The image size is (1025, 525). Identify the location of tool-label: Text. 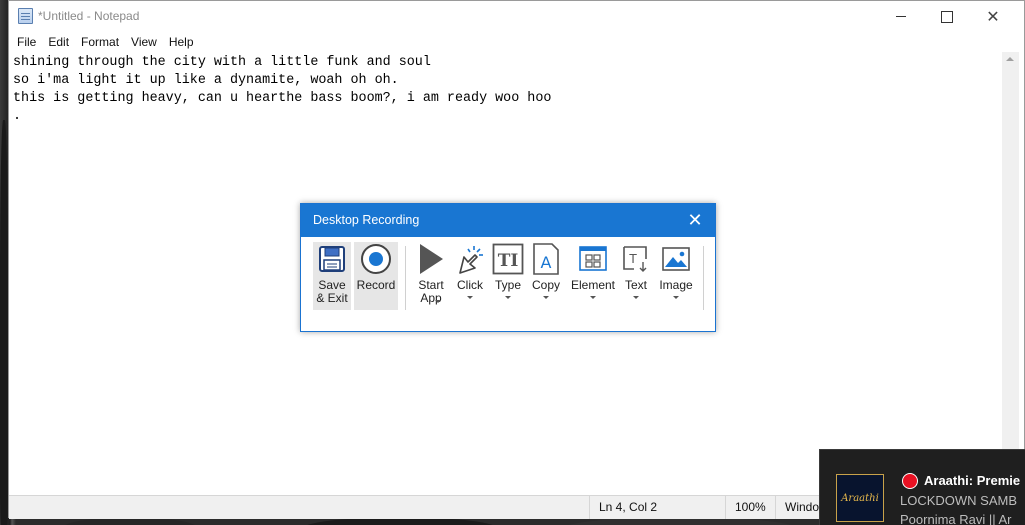
(635, 285).